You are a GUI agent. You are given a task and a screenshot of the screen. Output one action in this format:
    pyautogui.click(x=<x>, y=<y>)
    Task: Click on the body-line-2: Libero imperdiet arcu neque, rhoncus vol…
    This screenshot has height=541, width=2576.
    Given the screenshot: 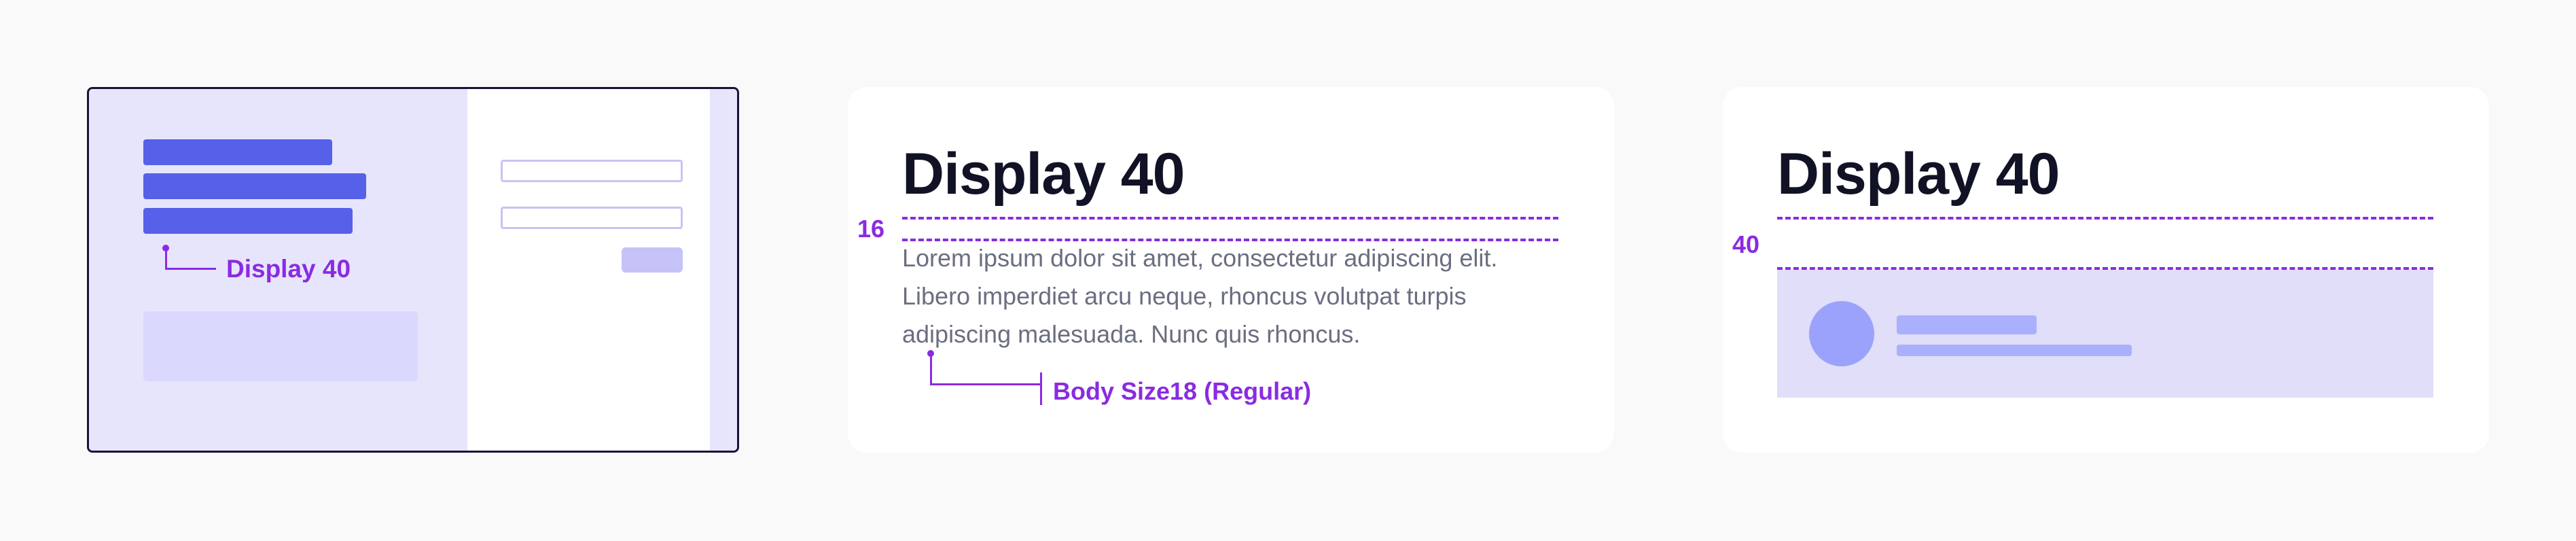 What is the action you would take?
    pyautogui.click(x=1184, y=296)
    